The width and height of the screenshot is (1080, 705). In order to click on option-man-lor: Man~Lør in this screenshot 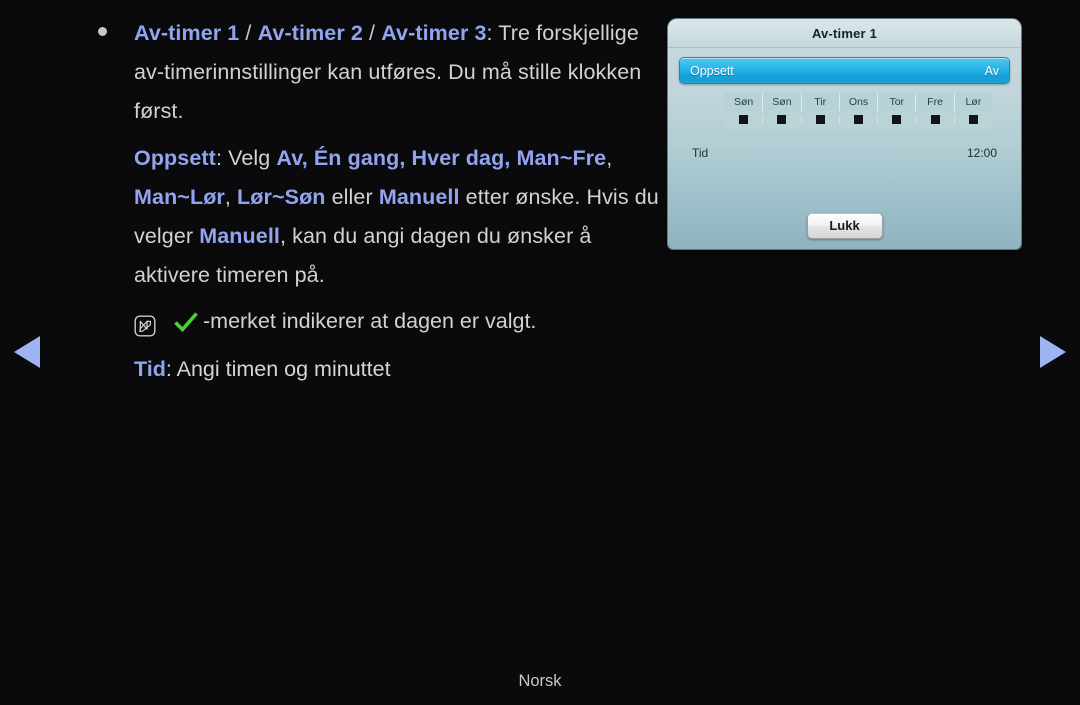, I will do `click(179, 197)`.